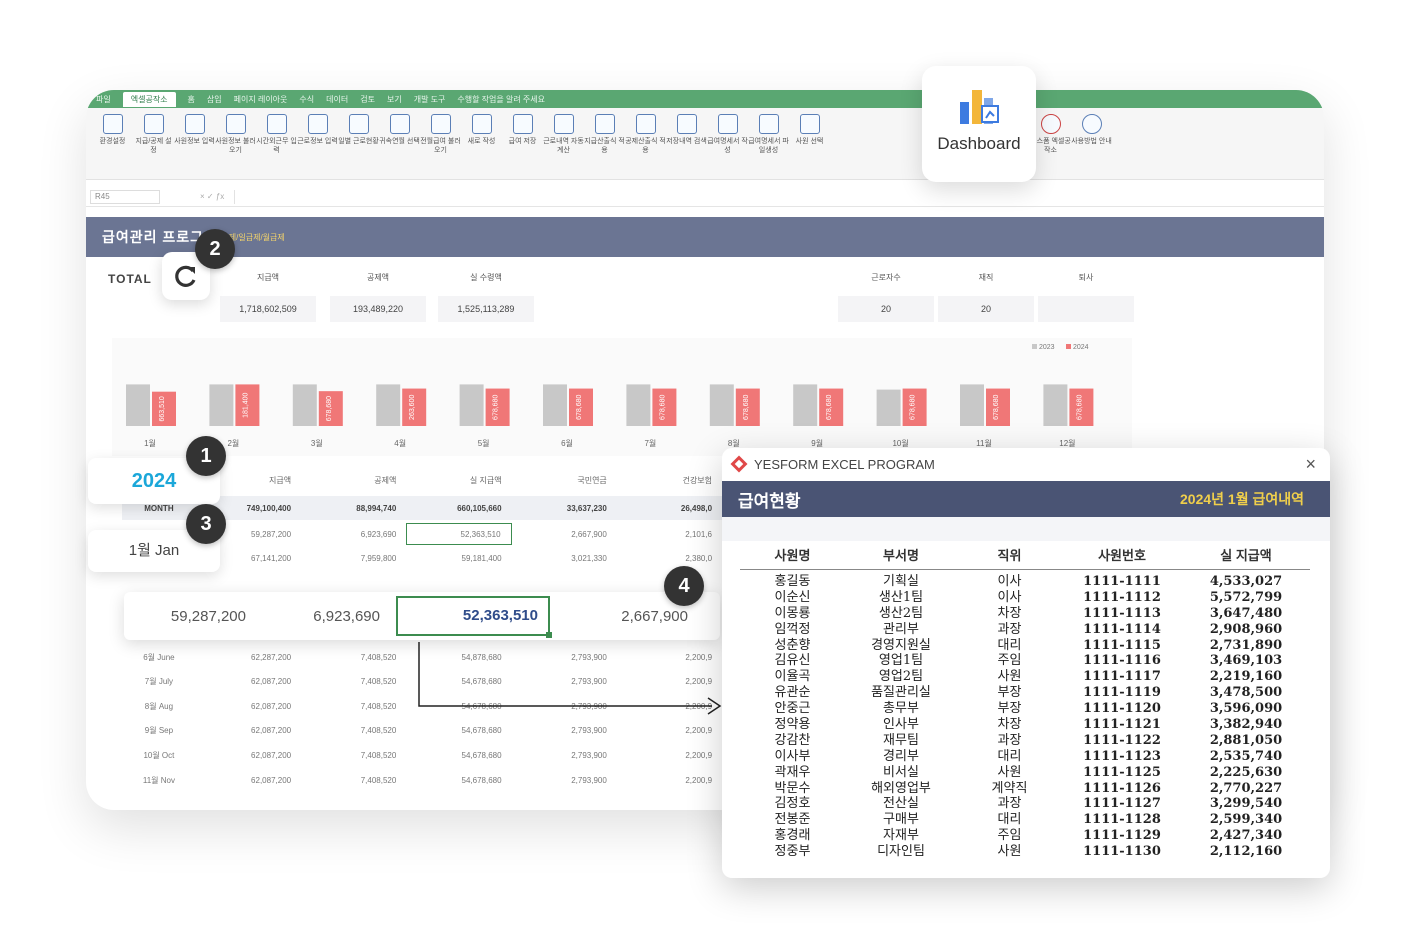  What do you see at coordinates (394, 99) in the screenshot?
I see `ribbon-tab: 보기` at bounding box center [394, 99].